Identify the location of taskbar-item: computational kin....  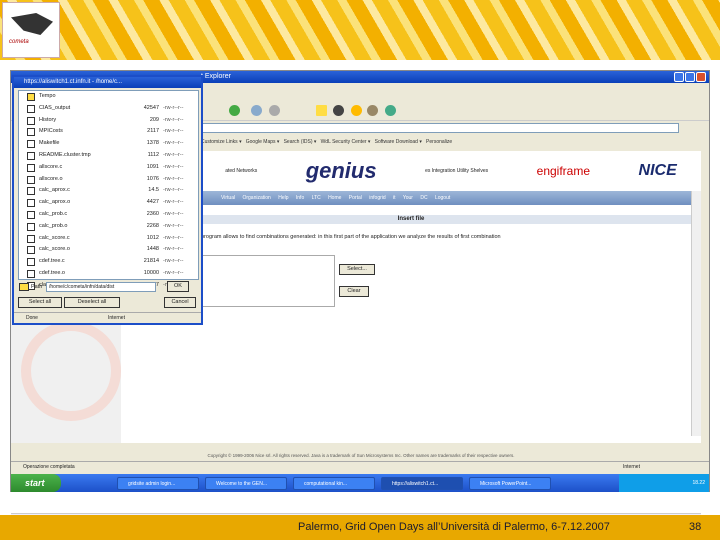
(334, 483).